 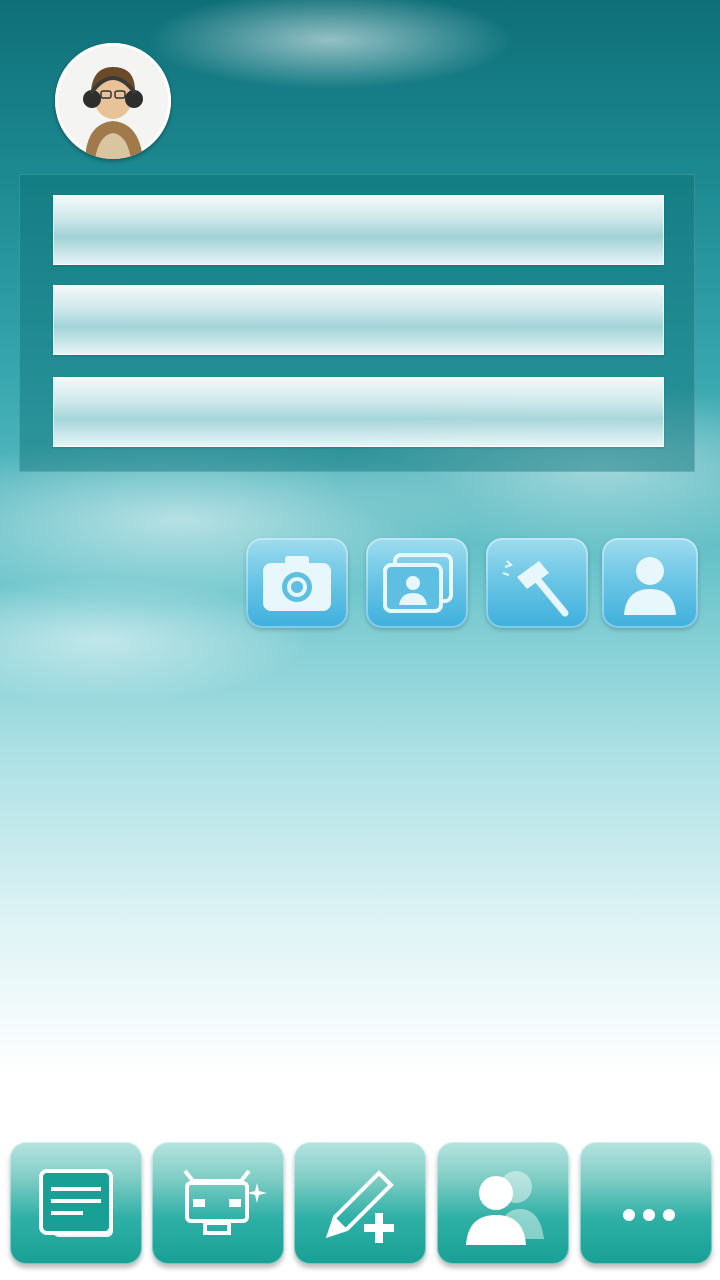 I want to click on camera-button, so click(x=297, y=583).